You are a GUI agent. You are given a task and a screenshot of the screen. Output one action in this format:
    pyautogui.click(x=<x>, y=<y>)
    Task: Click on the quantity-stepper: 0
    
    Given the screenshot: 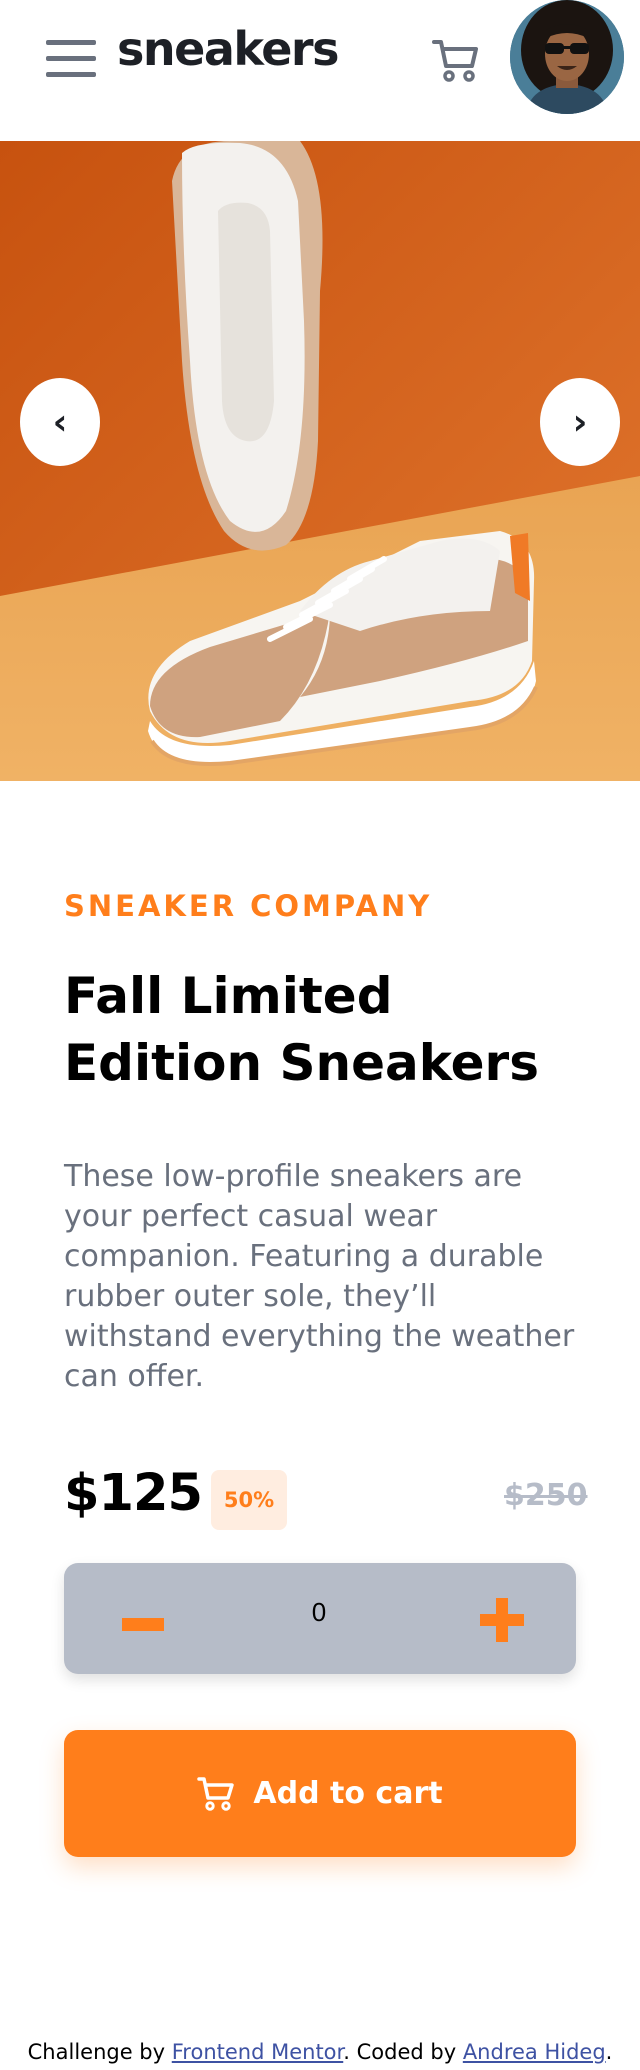 What is the action you would take?
    pyautogui.click(x=320, y=1618)
    